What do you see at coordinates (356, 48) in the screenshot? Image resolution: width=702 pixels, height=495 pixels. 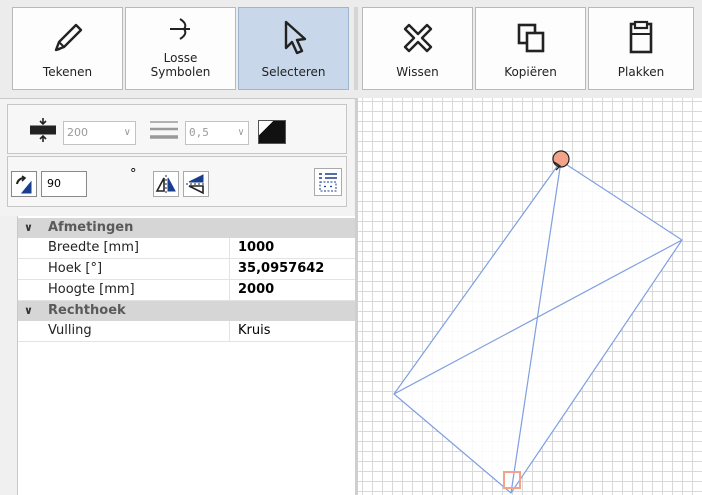 I see `toolbar-separator` at bounding box center [356, 48].